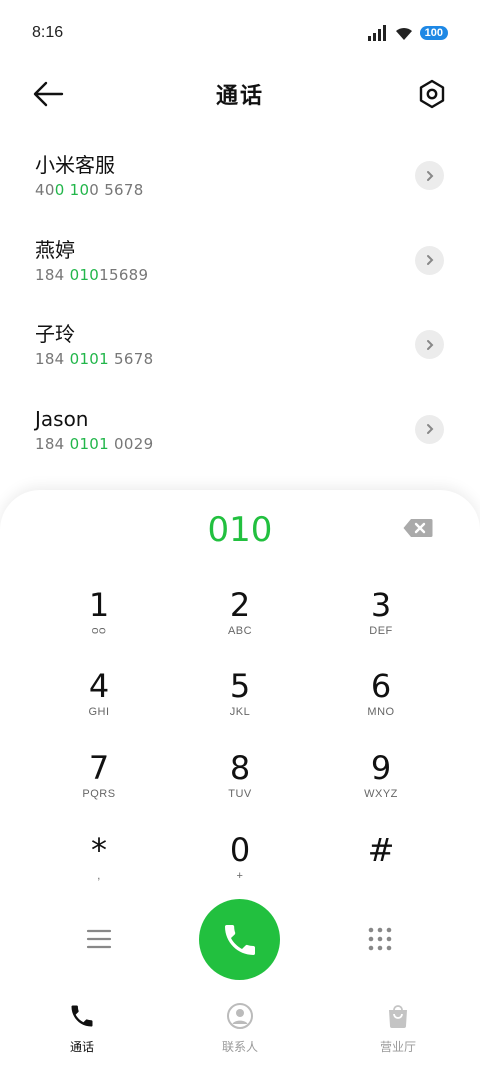  I want to click on keypad-icon, so click(380, 939).